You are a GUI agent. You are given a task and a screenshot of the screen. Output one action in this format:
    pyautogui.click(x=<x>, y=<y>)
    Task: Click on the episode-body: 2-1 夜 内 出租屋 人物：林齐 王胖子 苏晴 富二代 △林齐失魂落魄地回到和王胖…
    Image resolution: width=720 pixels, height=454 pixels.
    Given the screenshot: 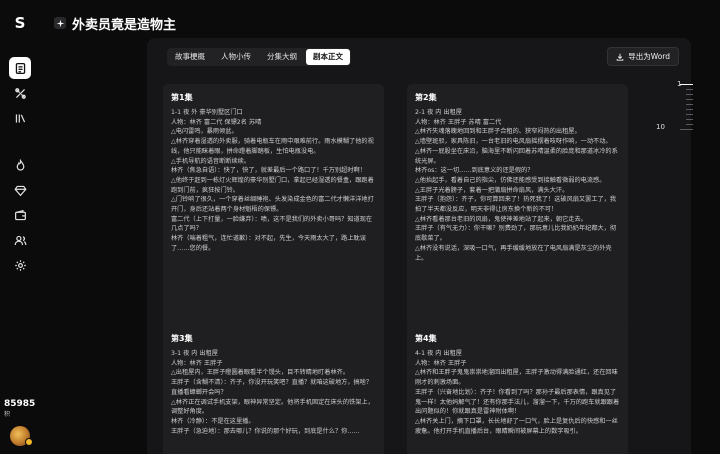 What is the action you would take?
    pyautogui.click(x=516, y=185)
    